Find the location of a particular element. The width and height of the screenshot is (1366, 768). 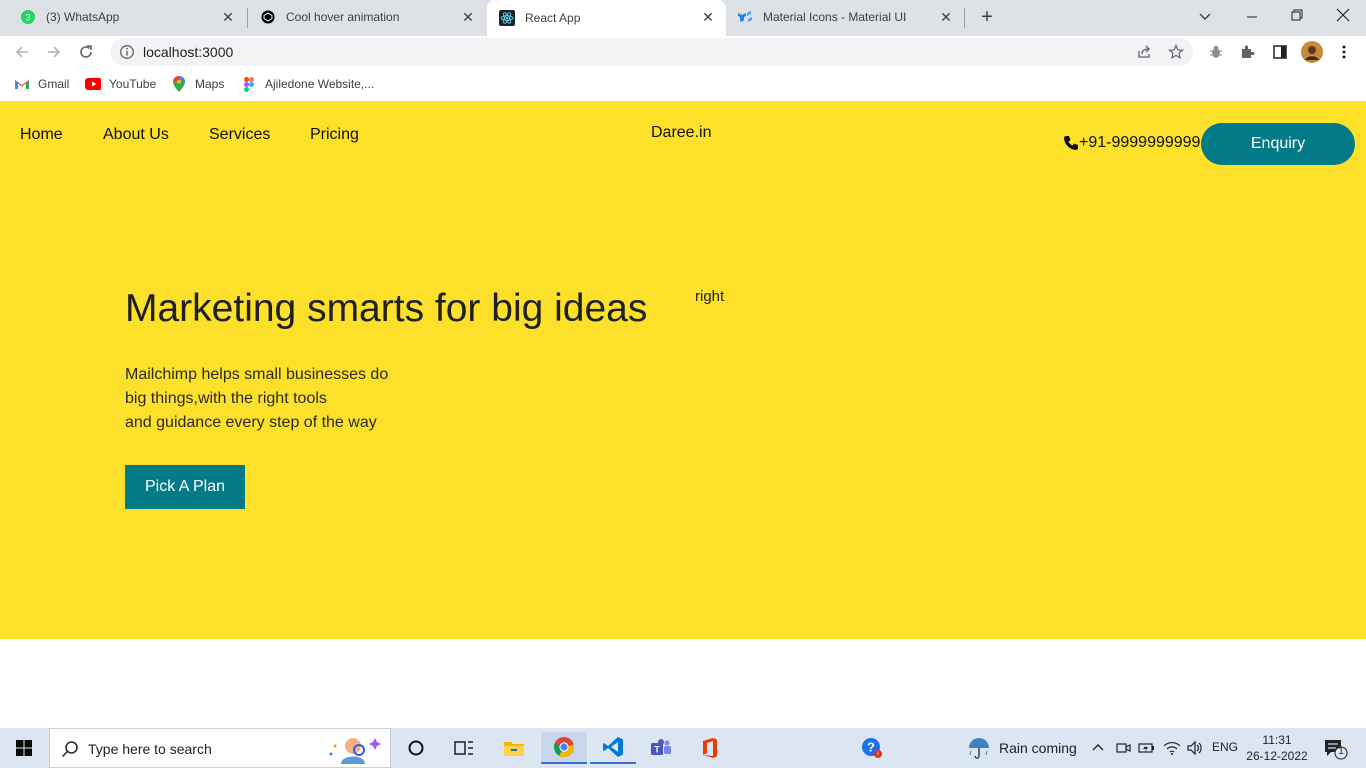

action-center-button: 1 is located at coordinates (1336, 749).